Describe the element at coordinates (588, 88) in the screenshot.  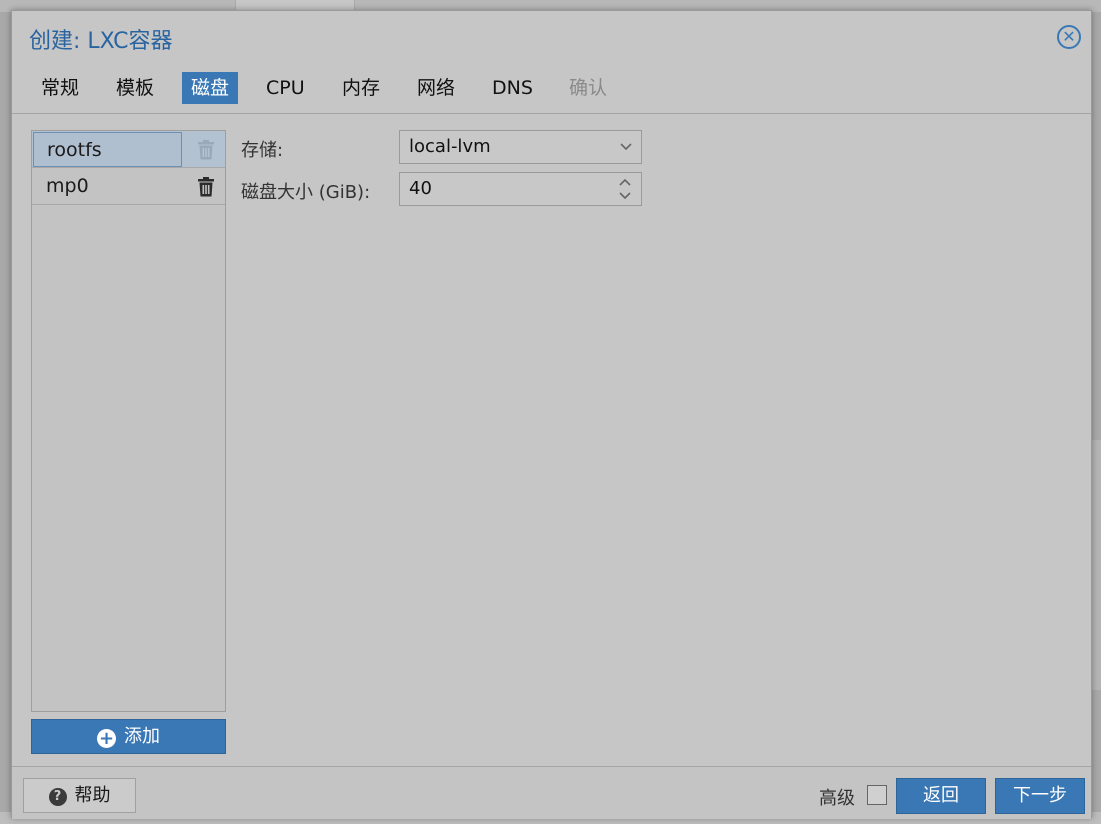
I see `tab-confirm: 确认` at that location.